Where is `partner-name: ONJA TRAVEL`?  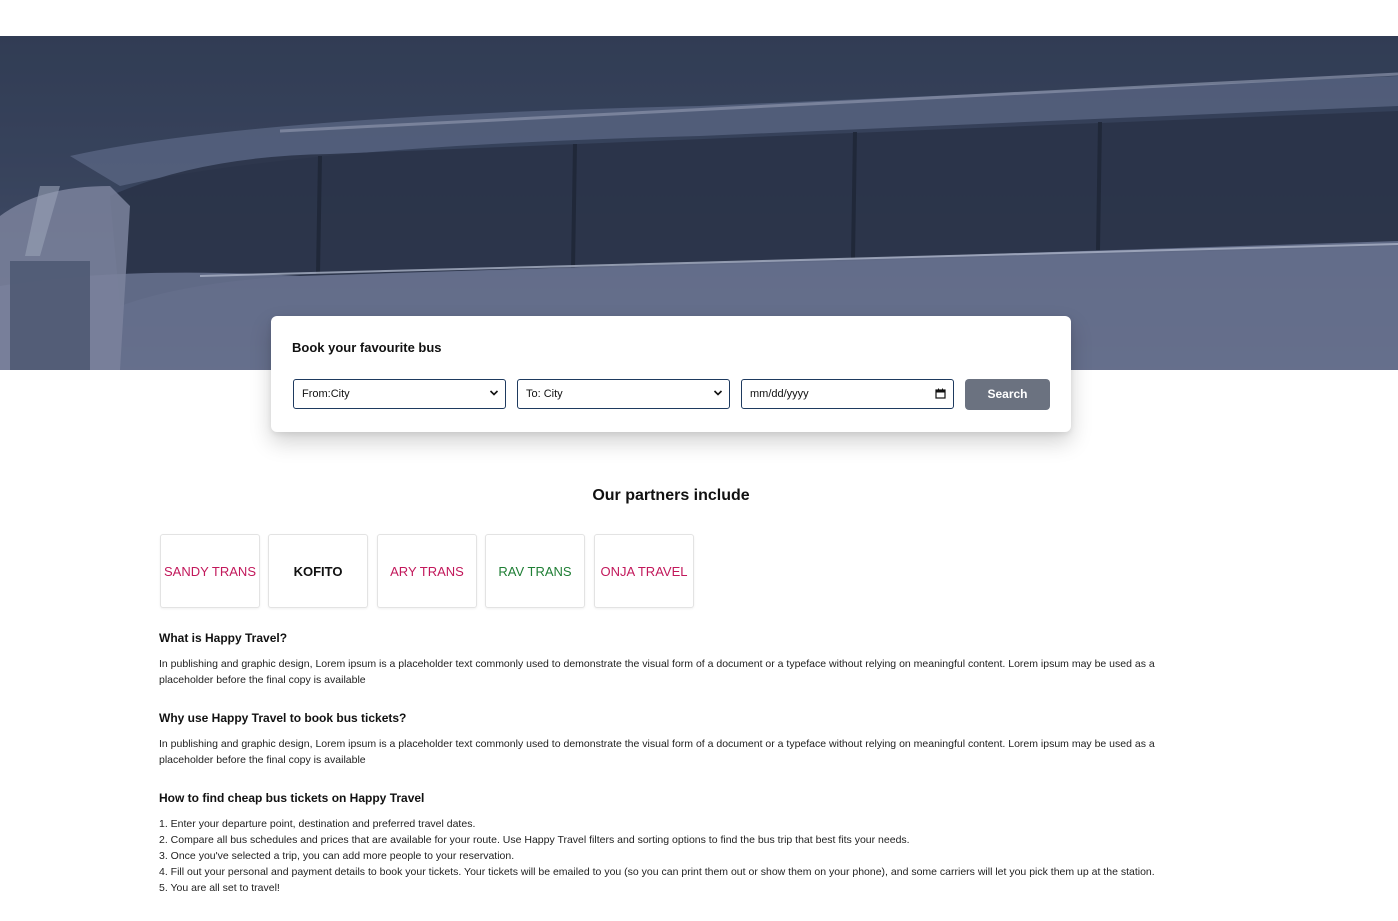 partner-name: ONJA TRAVEL is located at coordinates (644, 571).